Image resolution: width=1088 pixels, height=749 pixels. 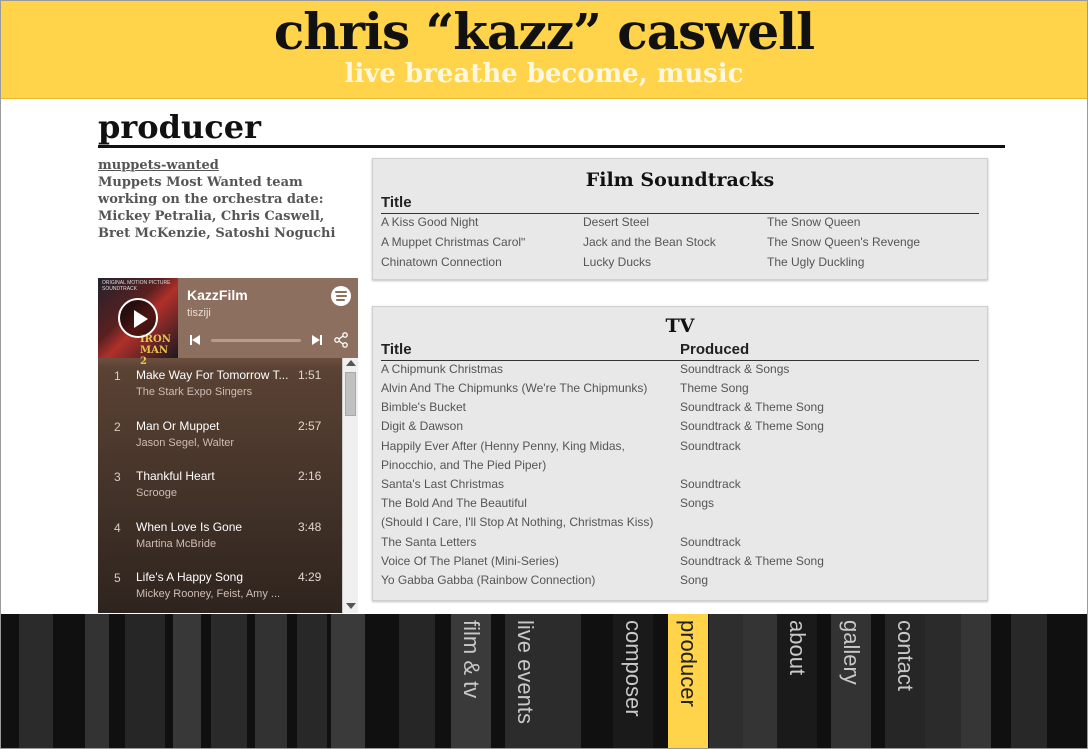 What do you see at coordinates (680, 360) in the screenshot?
I see `tv-header-rule` at bounding box center [680, 360].